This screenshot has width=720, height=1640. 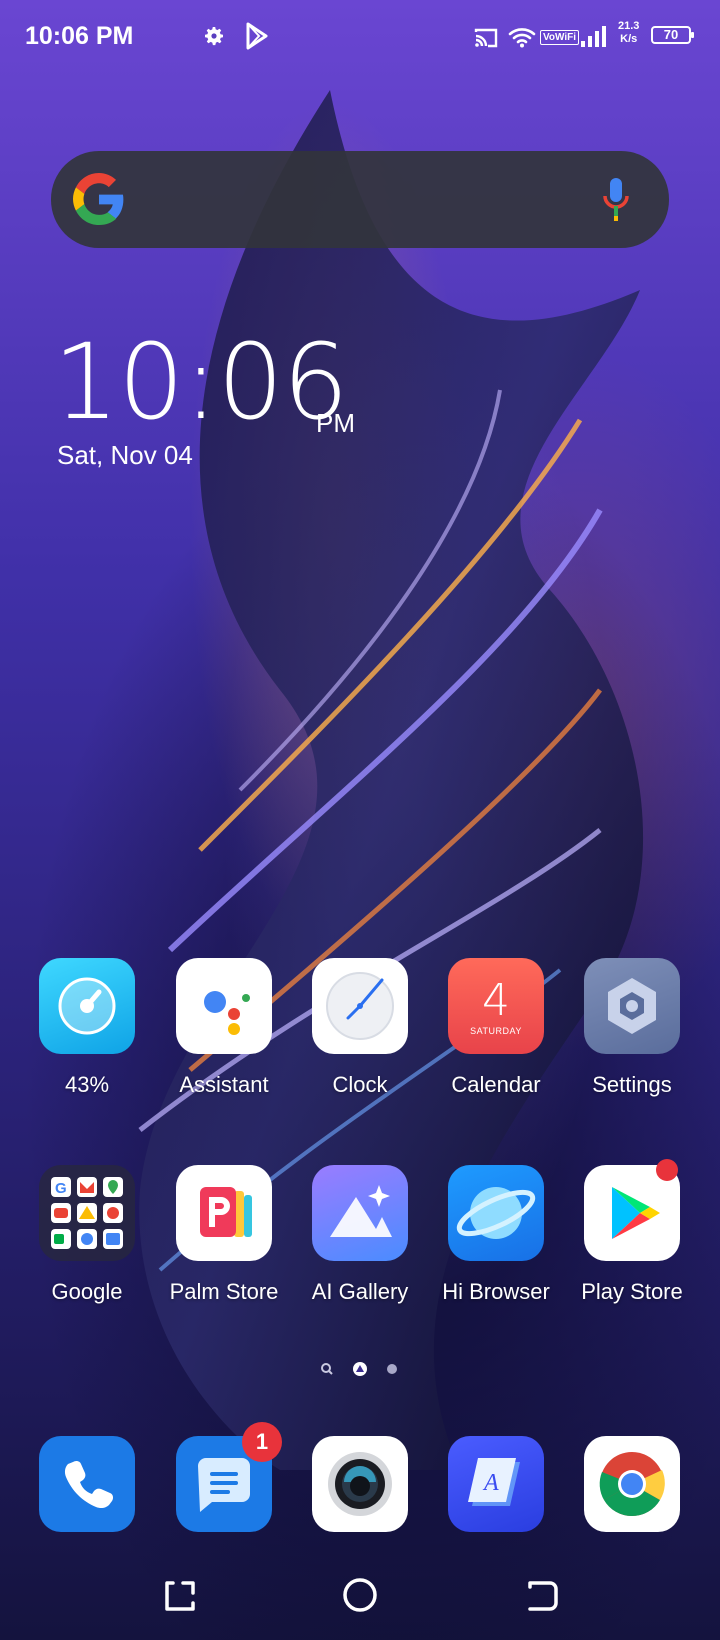 What do you see at coordinates (496, 1000) in the screenshot?
I see `calendar-day: 4` at bounding box center [496, 1000].